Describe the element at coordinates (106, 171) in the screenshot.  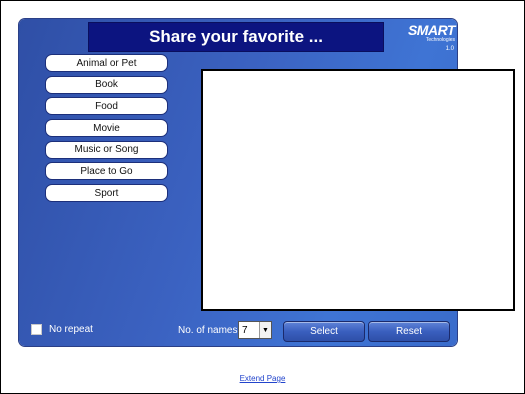
I see `category-button-place-to-go: Place to Go` at that location.